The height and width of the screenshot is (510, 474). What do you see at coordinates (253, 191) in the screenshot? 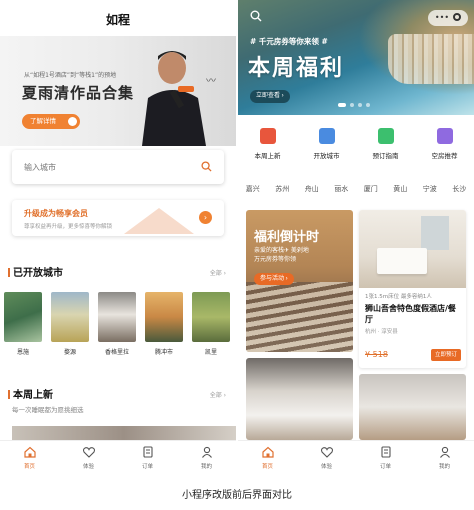
I see `city-filter-item: 嘉兴` at bounding box center [253, 191].